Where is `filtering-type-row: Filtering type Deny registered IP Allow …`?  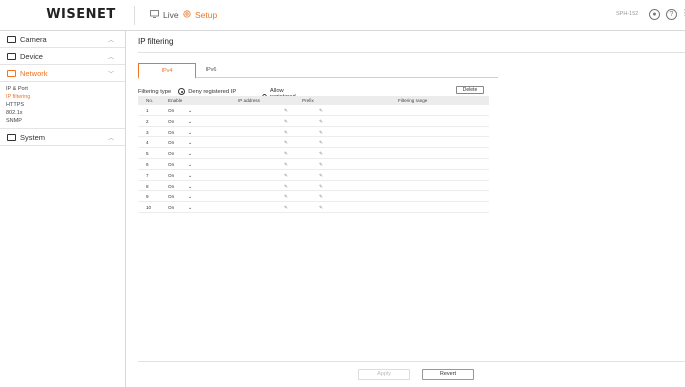
filtering-type-row: Filtering type Deny registered IP Allow … is located at coordinates (217, 97).